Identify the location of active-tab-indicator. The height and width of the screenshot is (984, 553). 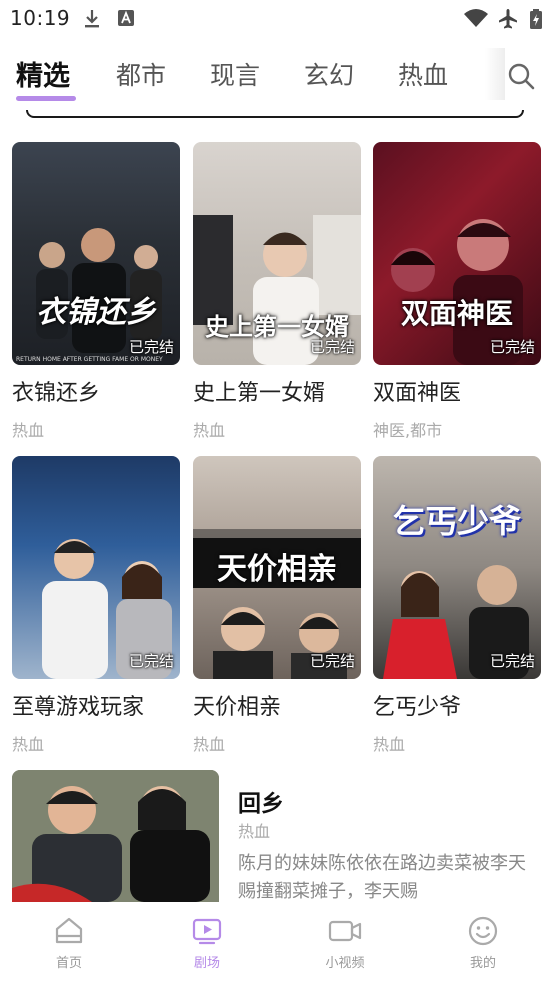
(46, 98).